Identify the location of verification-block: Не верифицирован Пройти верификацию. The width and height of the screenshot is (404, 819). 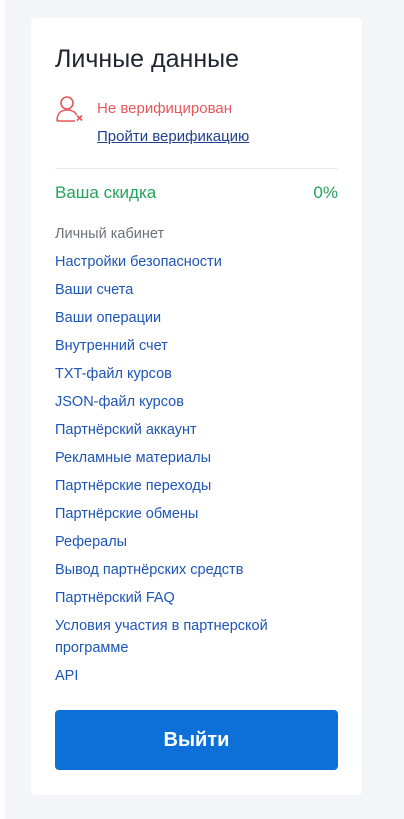
(196, 122).